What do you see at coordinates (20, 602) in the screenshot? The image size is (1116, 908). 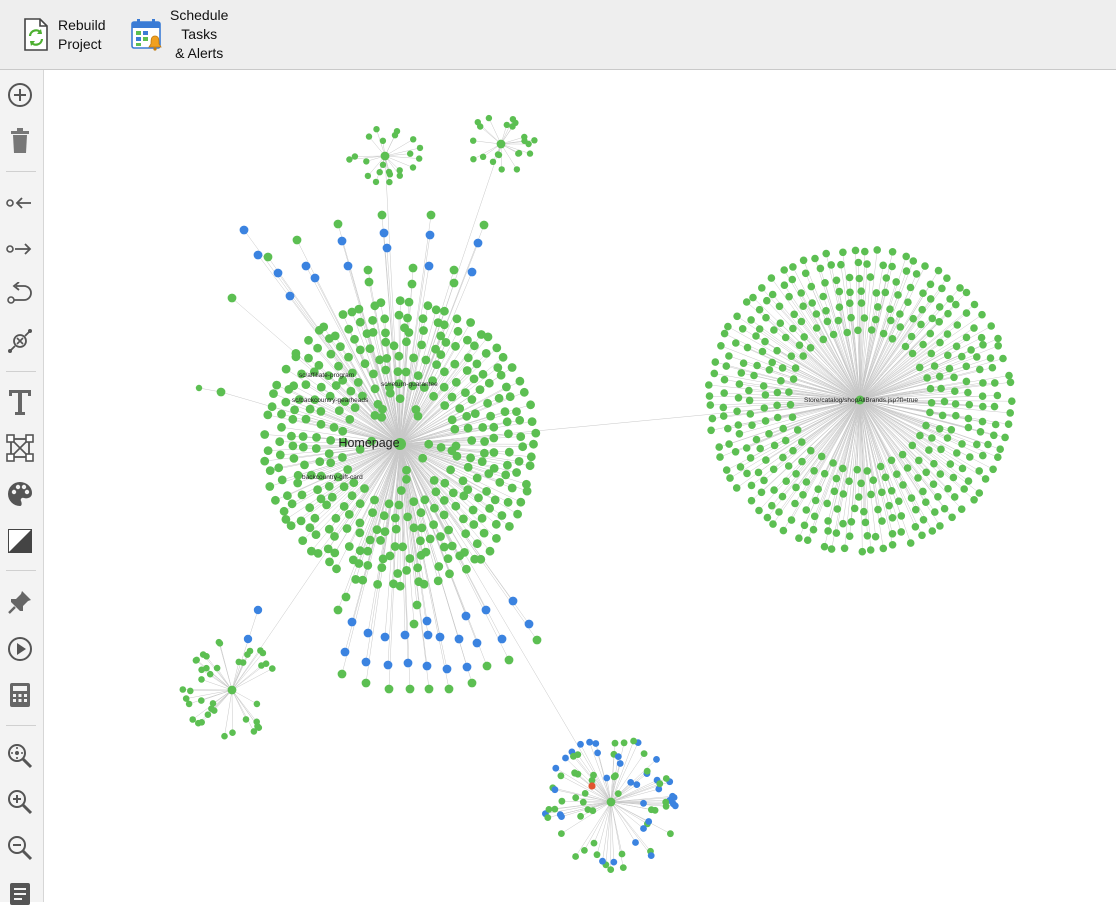 I see `pin-icon` at bounding box center [20, 602].